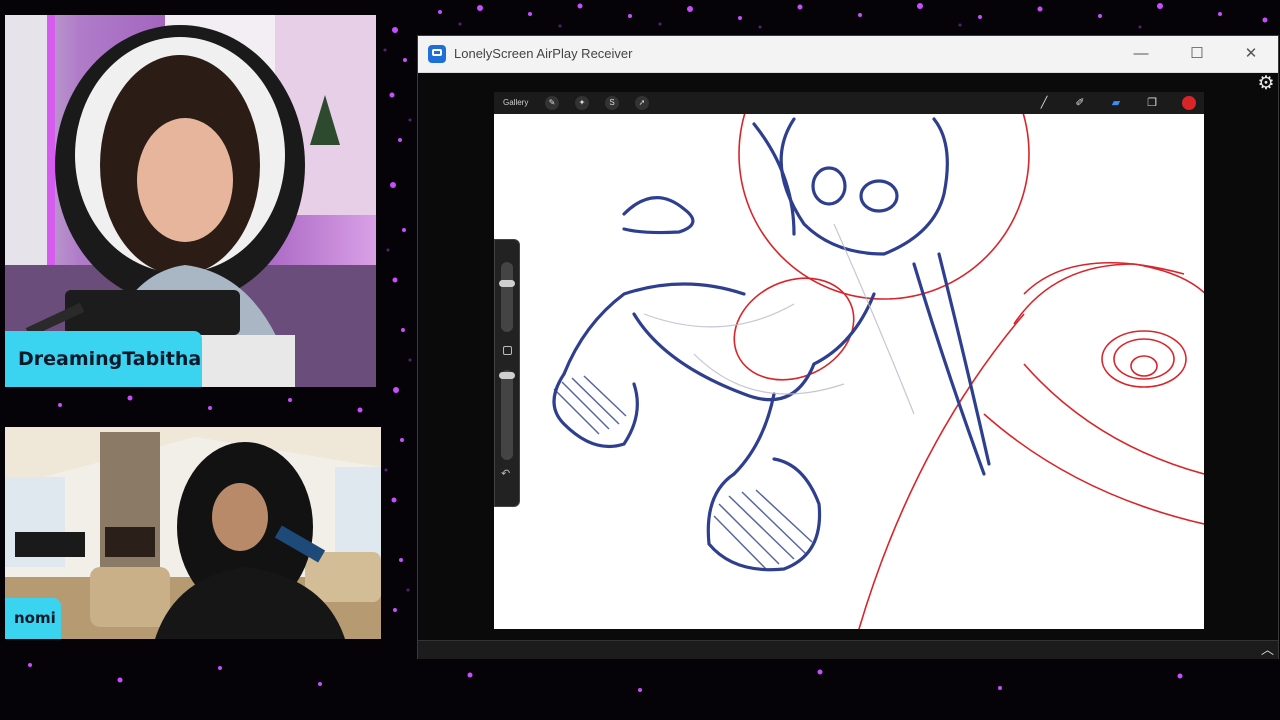  I want to click on webcam-dreamingtabitha: DreamingTabitha, so click(190, 201).